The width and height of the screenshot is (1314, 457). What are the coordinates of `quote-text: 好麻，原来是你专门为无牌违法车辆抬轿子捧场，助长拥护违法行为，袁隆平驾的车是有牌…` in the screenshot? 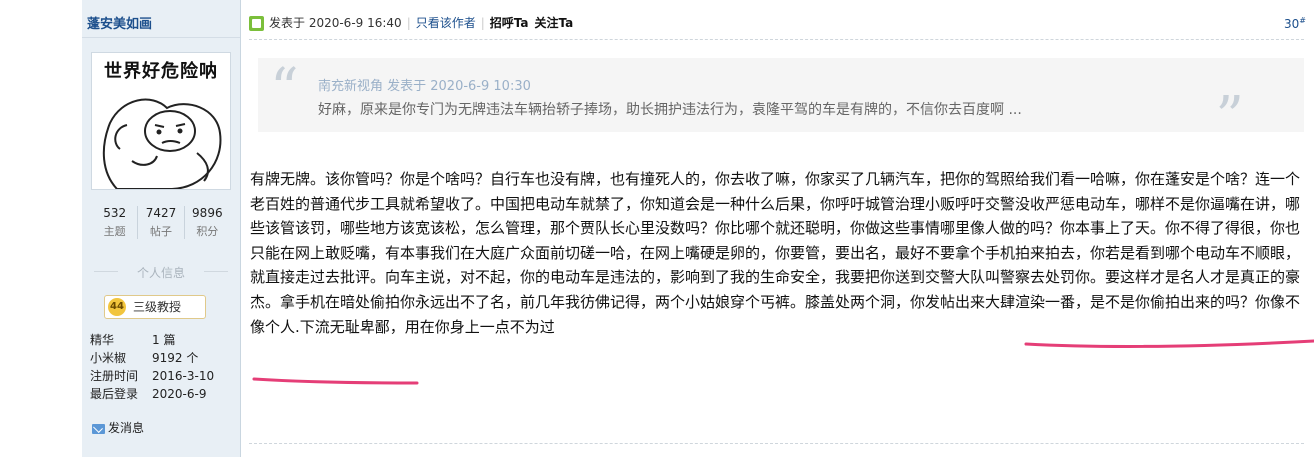 It's located at (670, 110).